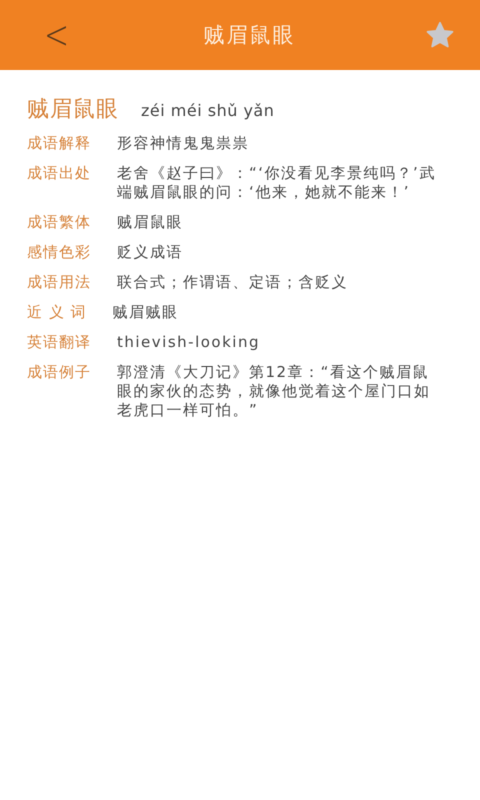 The image size is (480, 800). Describe the element at coordinates (150, 252) in the screenshot. I see `field-value: 贬义成语` at that location.